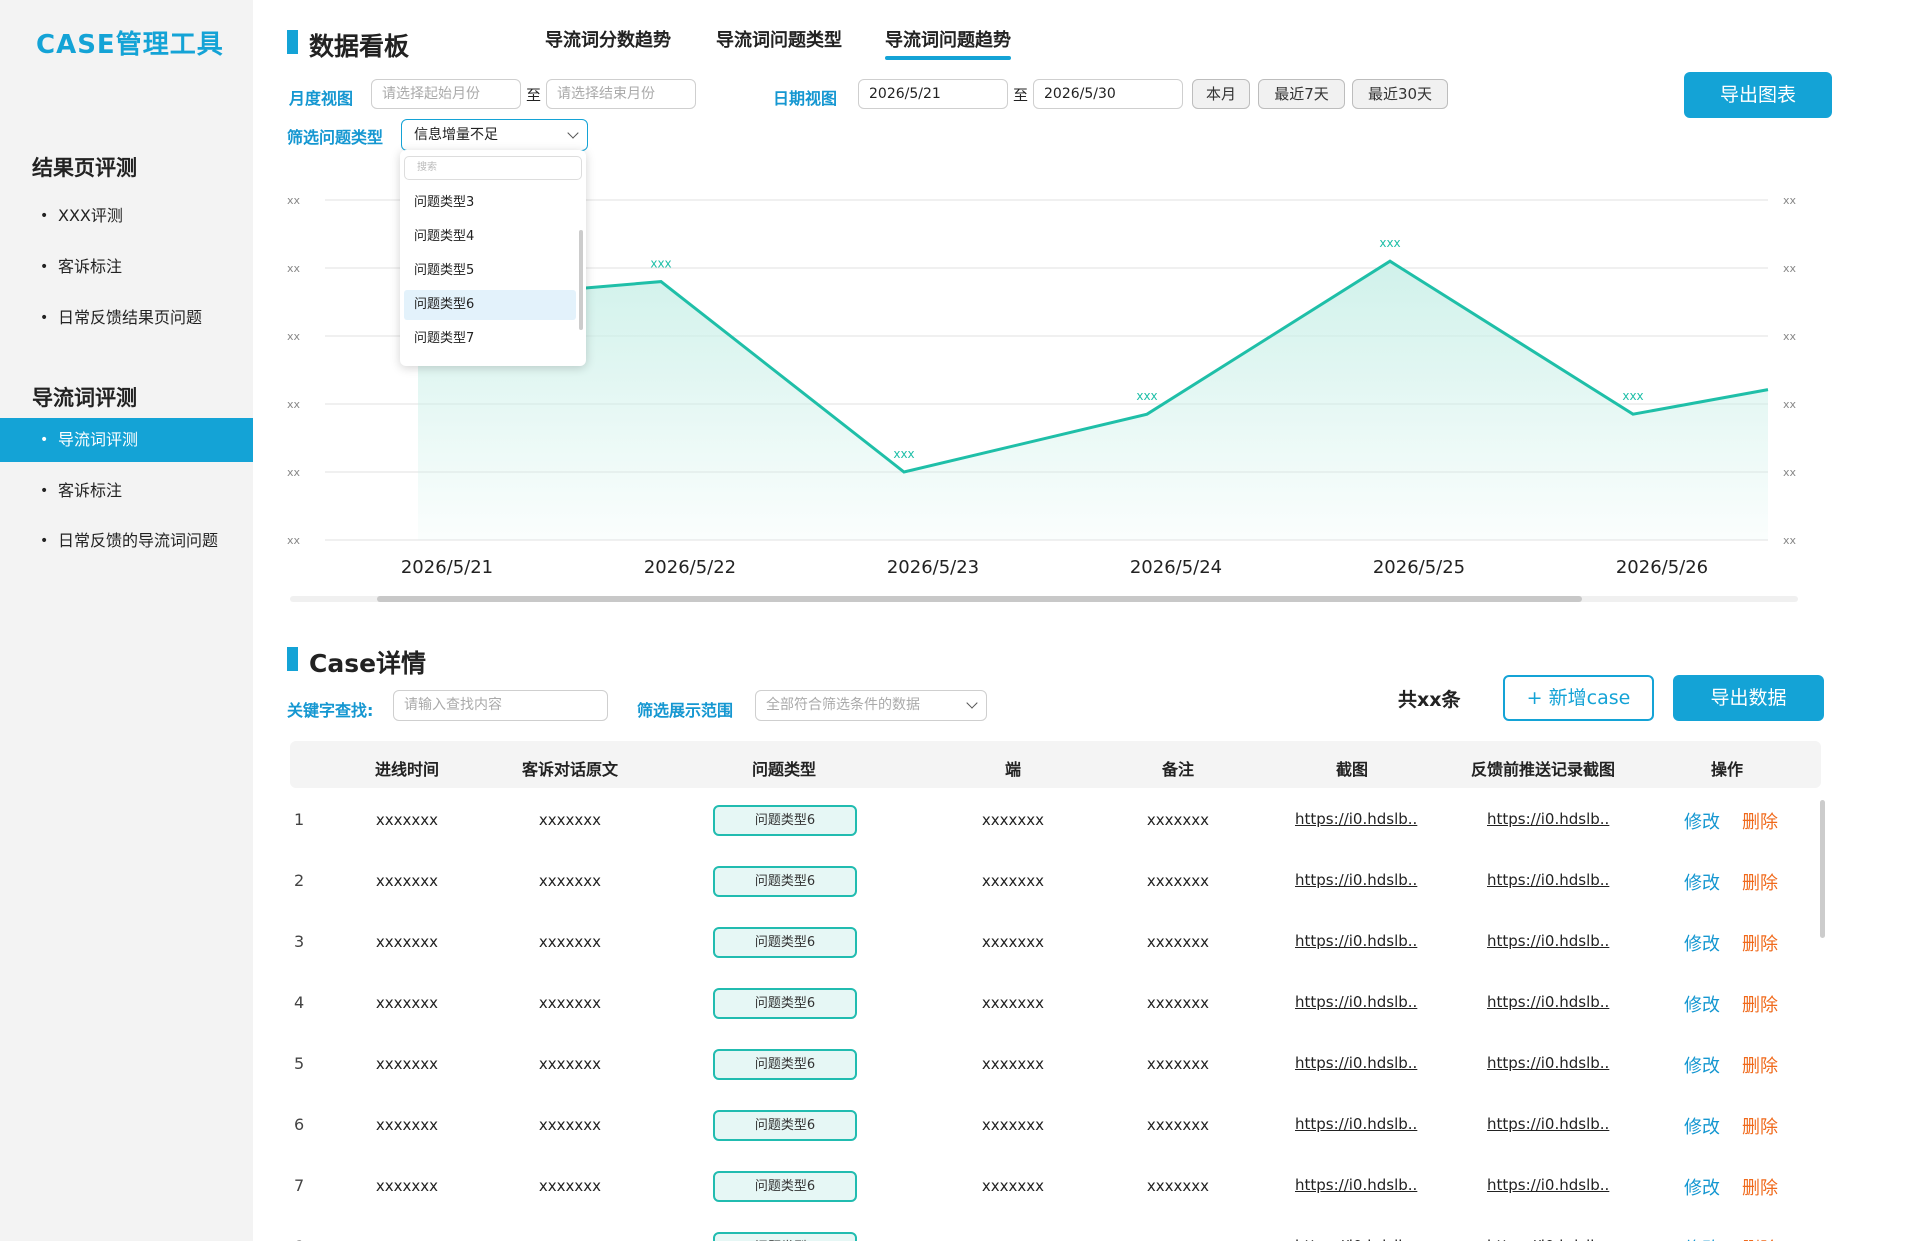 This screenshot has width=1920, height=1241. What do you see at coordinates (1542, 769) in the screenshot?
I see `col-header-push-record: 反馈前推送记录截图` at bounding box center [1542, 769].